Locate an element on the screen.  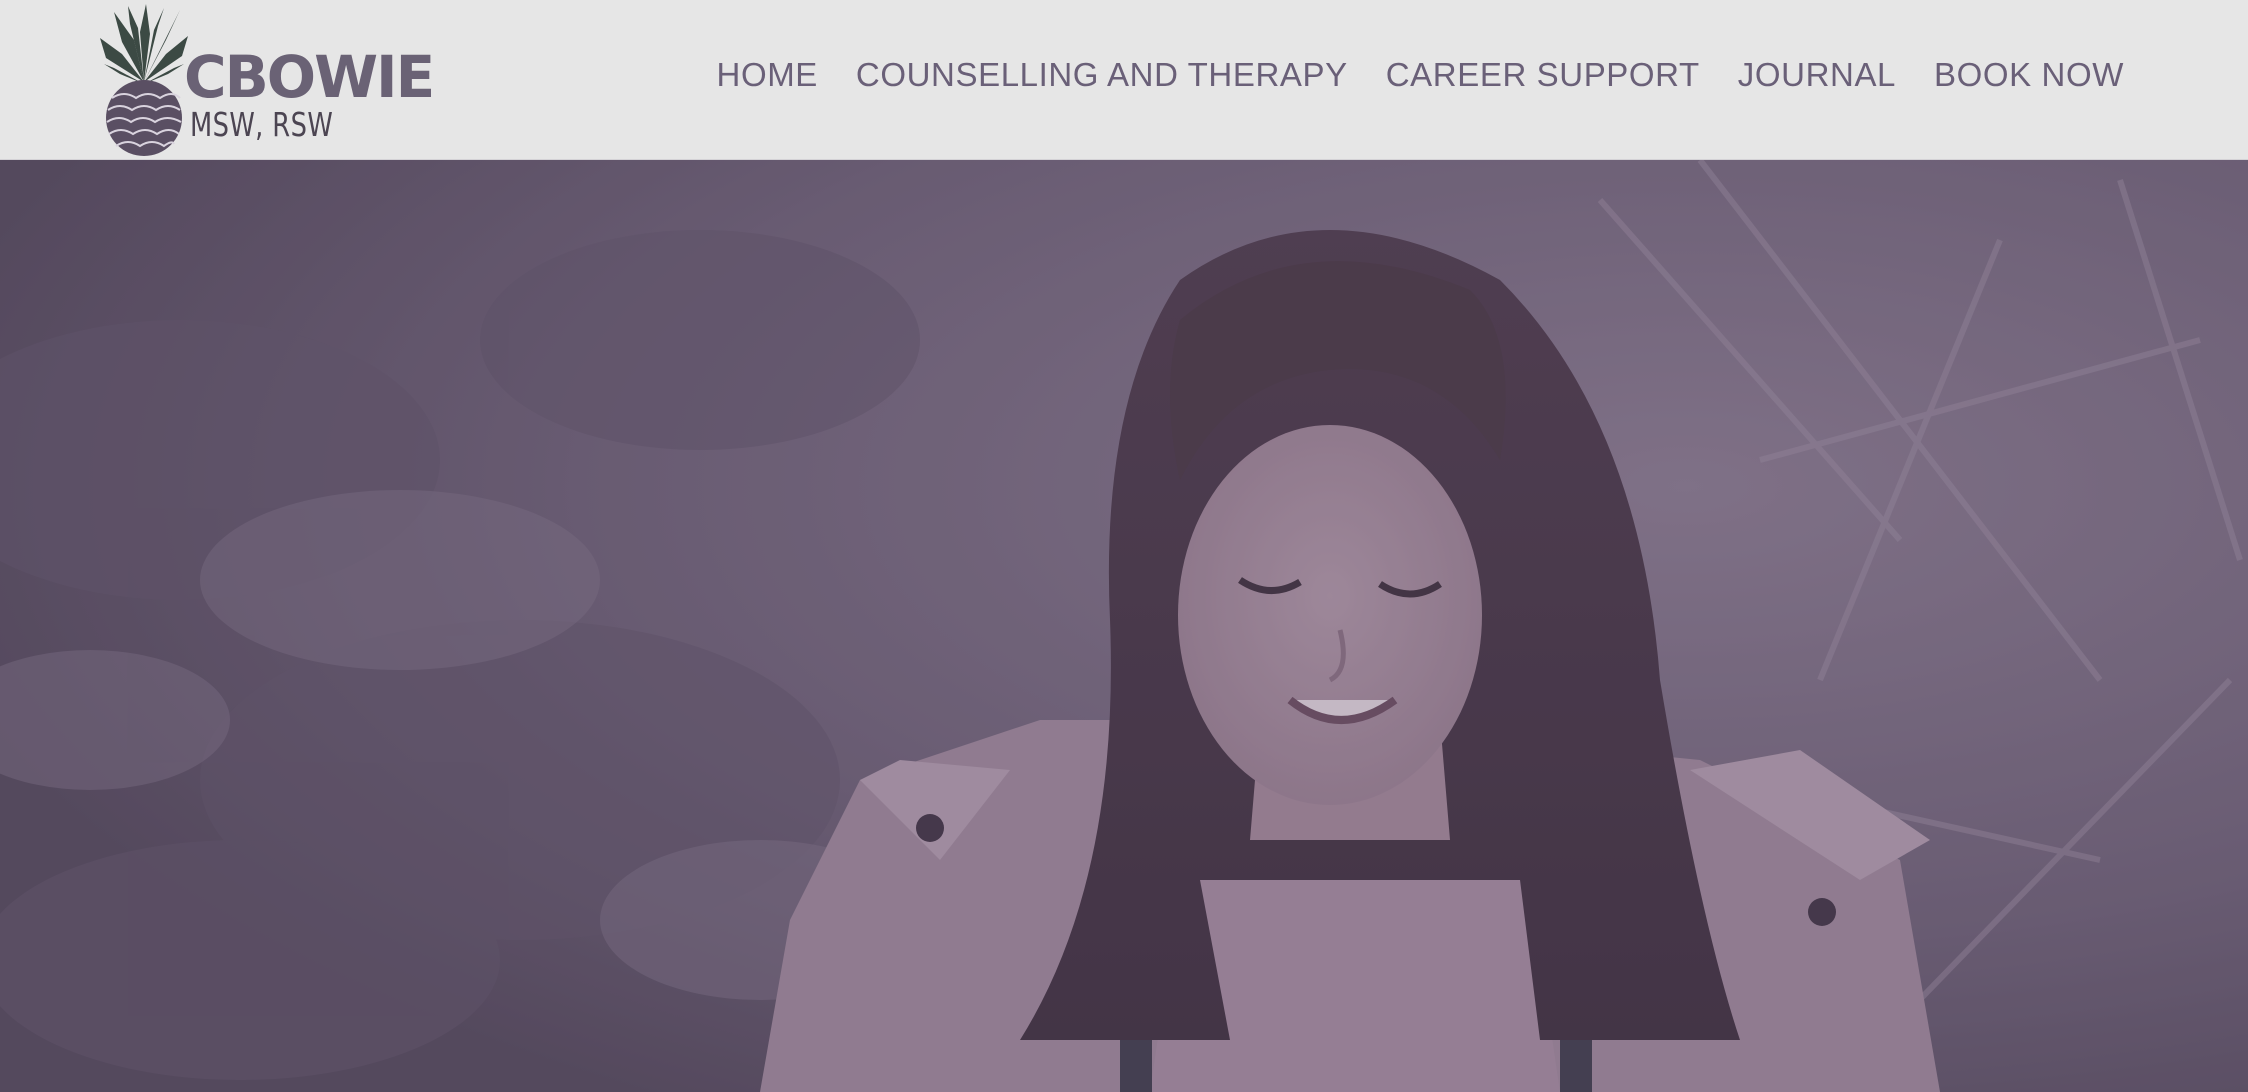
logo-name: CBOWIE is located at coordinates (309, 77).